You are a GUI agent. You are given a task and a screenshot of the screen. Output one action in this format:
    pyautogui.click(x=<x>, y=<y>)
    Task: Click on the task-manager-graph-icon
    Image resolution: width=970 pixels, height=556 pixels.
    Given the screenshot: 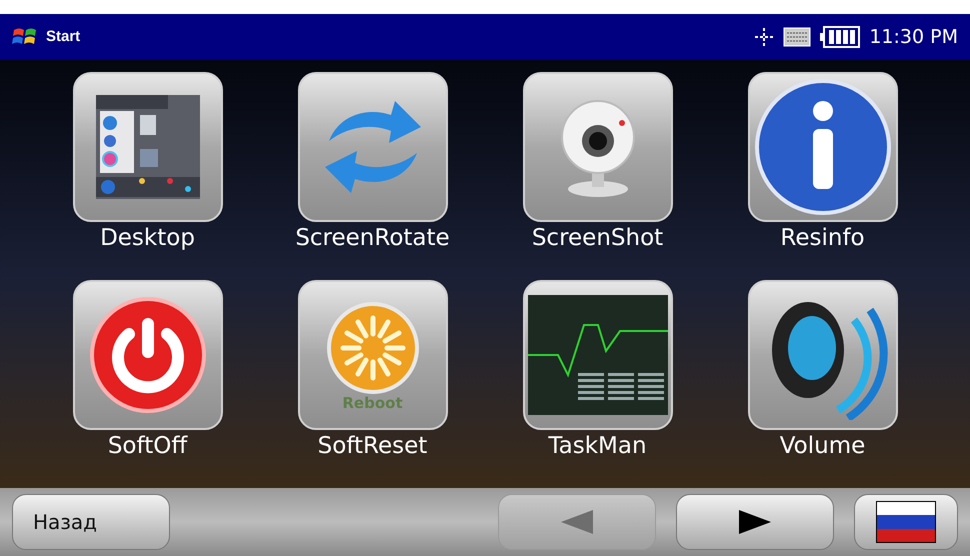 What is the action you would take?
    pyautogui.click(x=598, y=355)
    